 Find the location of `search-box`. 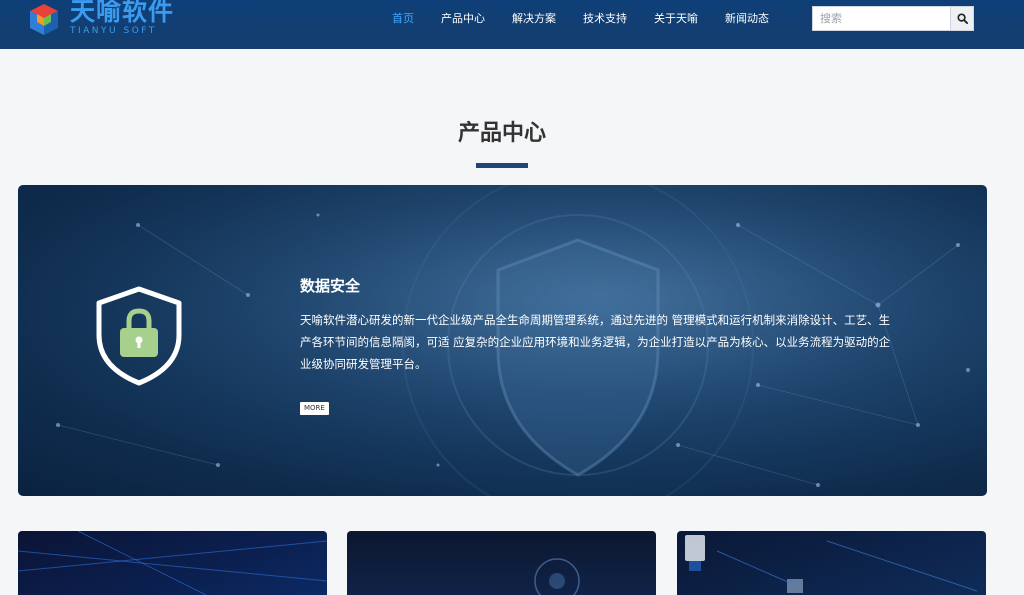

search-box is located at coordinates (893, 18).